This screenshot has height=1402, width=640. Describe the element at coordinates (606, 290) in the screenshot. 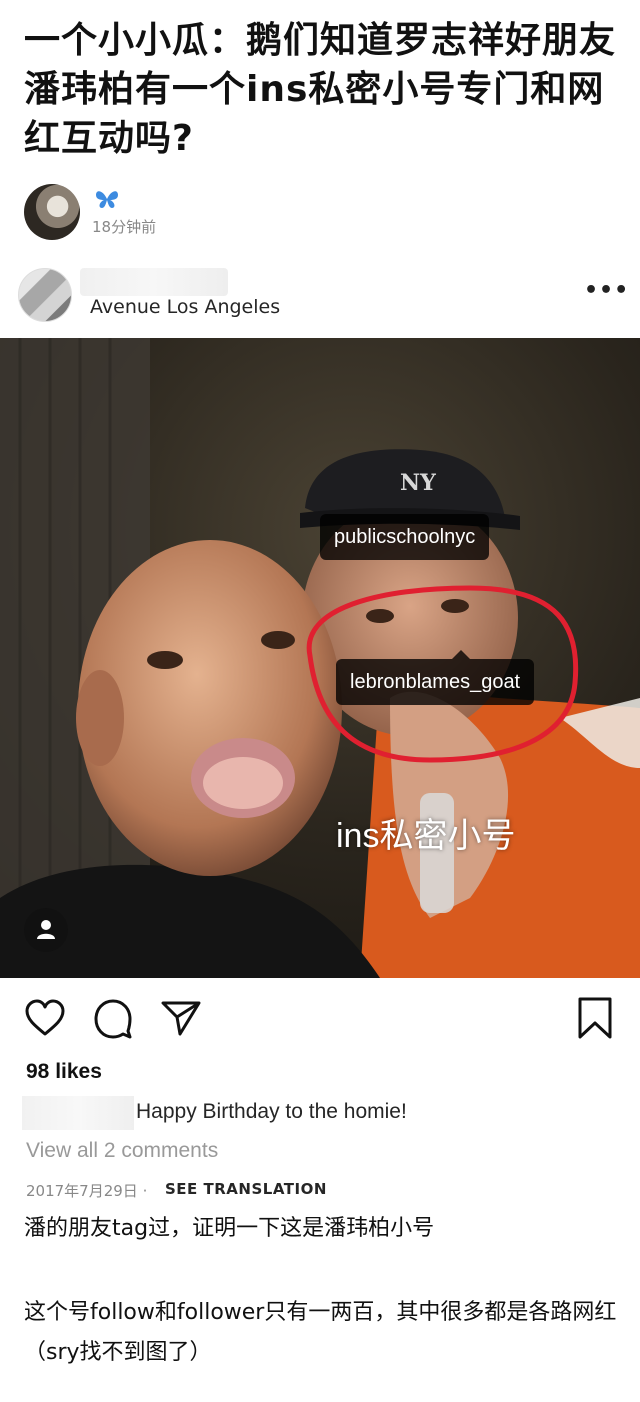

I see `more-options-icon: •••` at that location.